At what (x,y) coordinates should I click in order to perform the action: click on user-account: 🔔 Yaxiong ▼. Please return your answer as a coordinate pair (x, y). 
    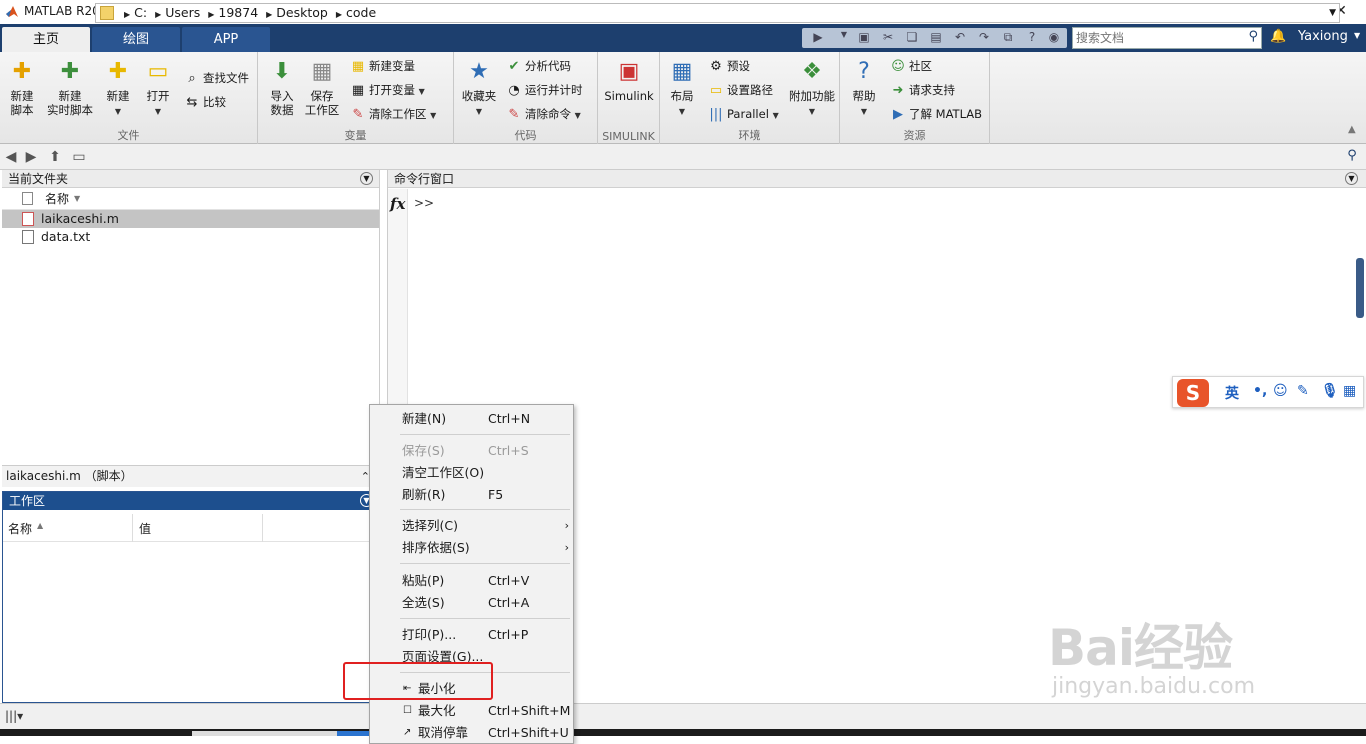
    Looking at the image, I should click on (1317, 38).